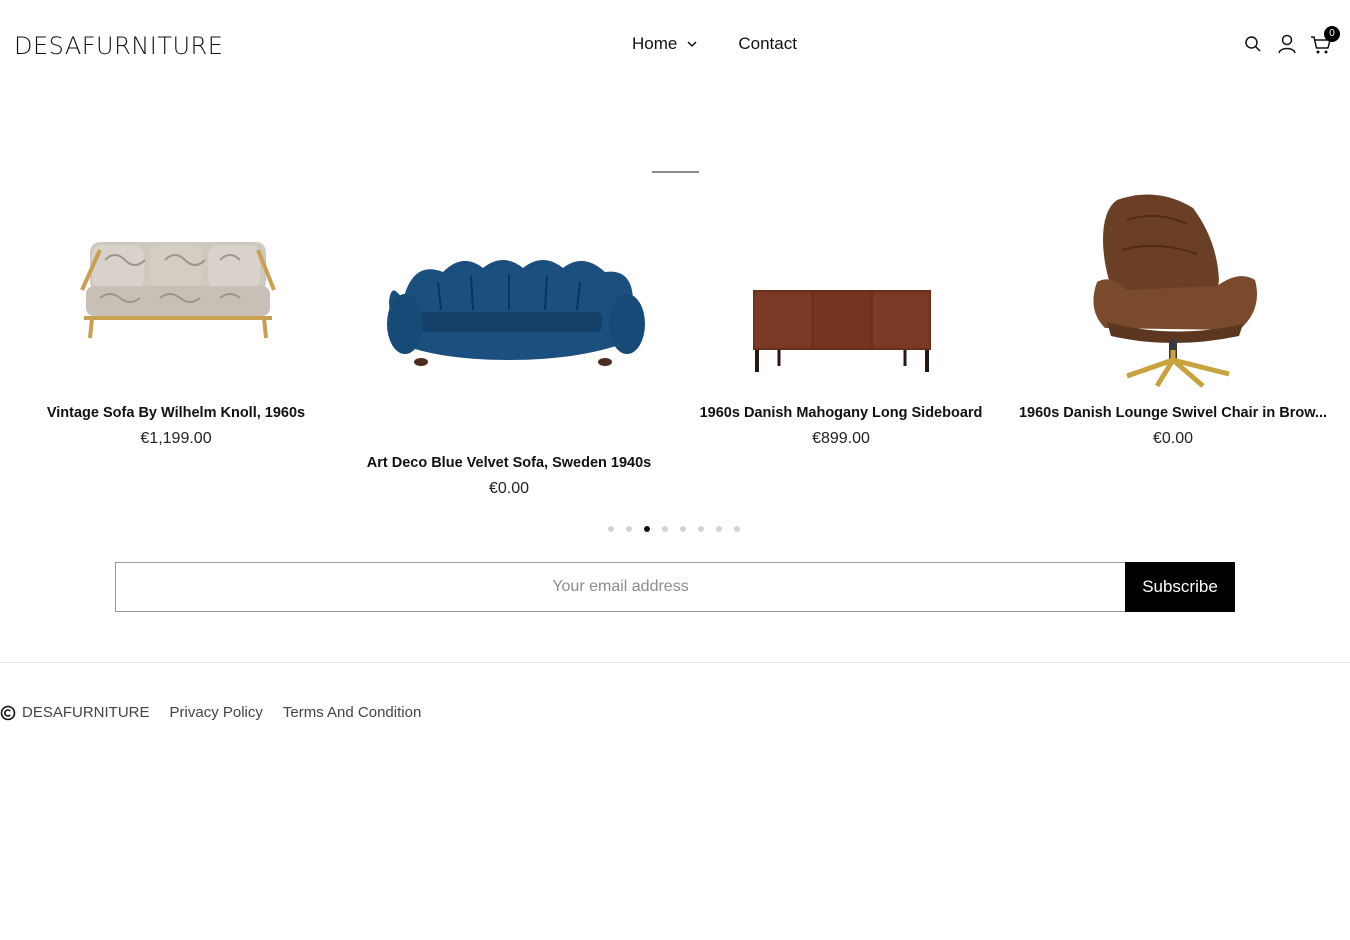 The width and height of the screenshot is (1350, 940). Describe the element at coordinates (1253, 44) in the screenshot. I see `search-icon` at that location.